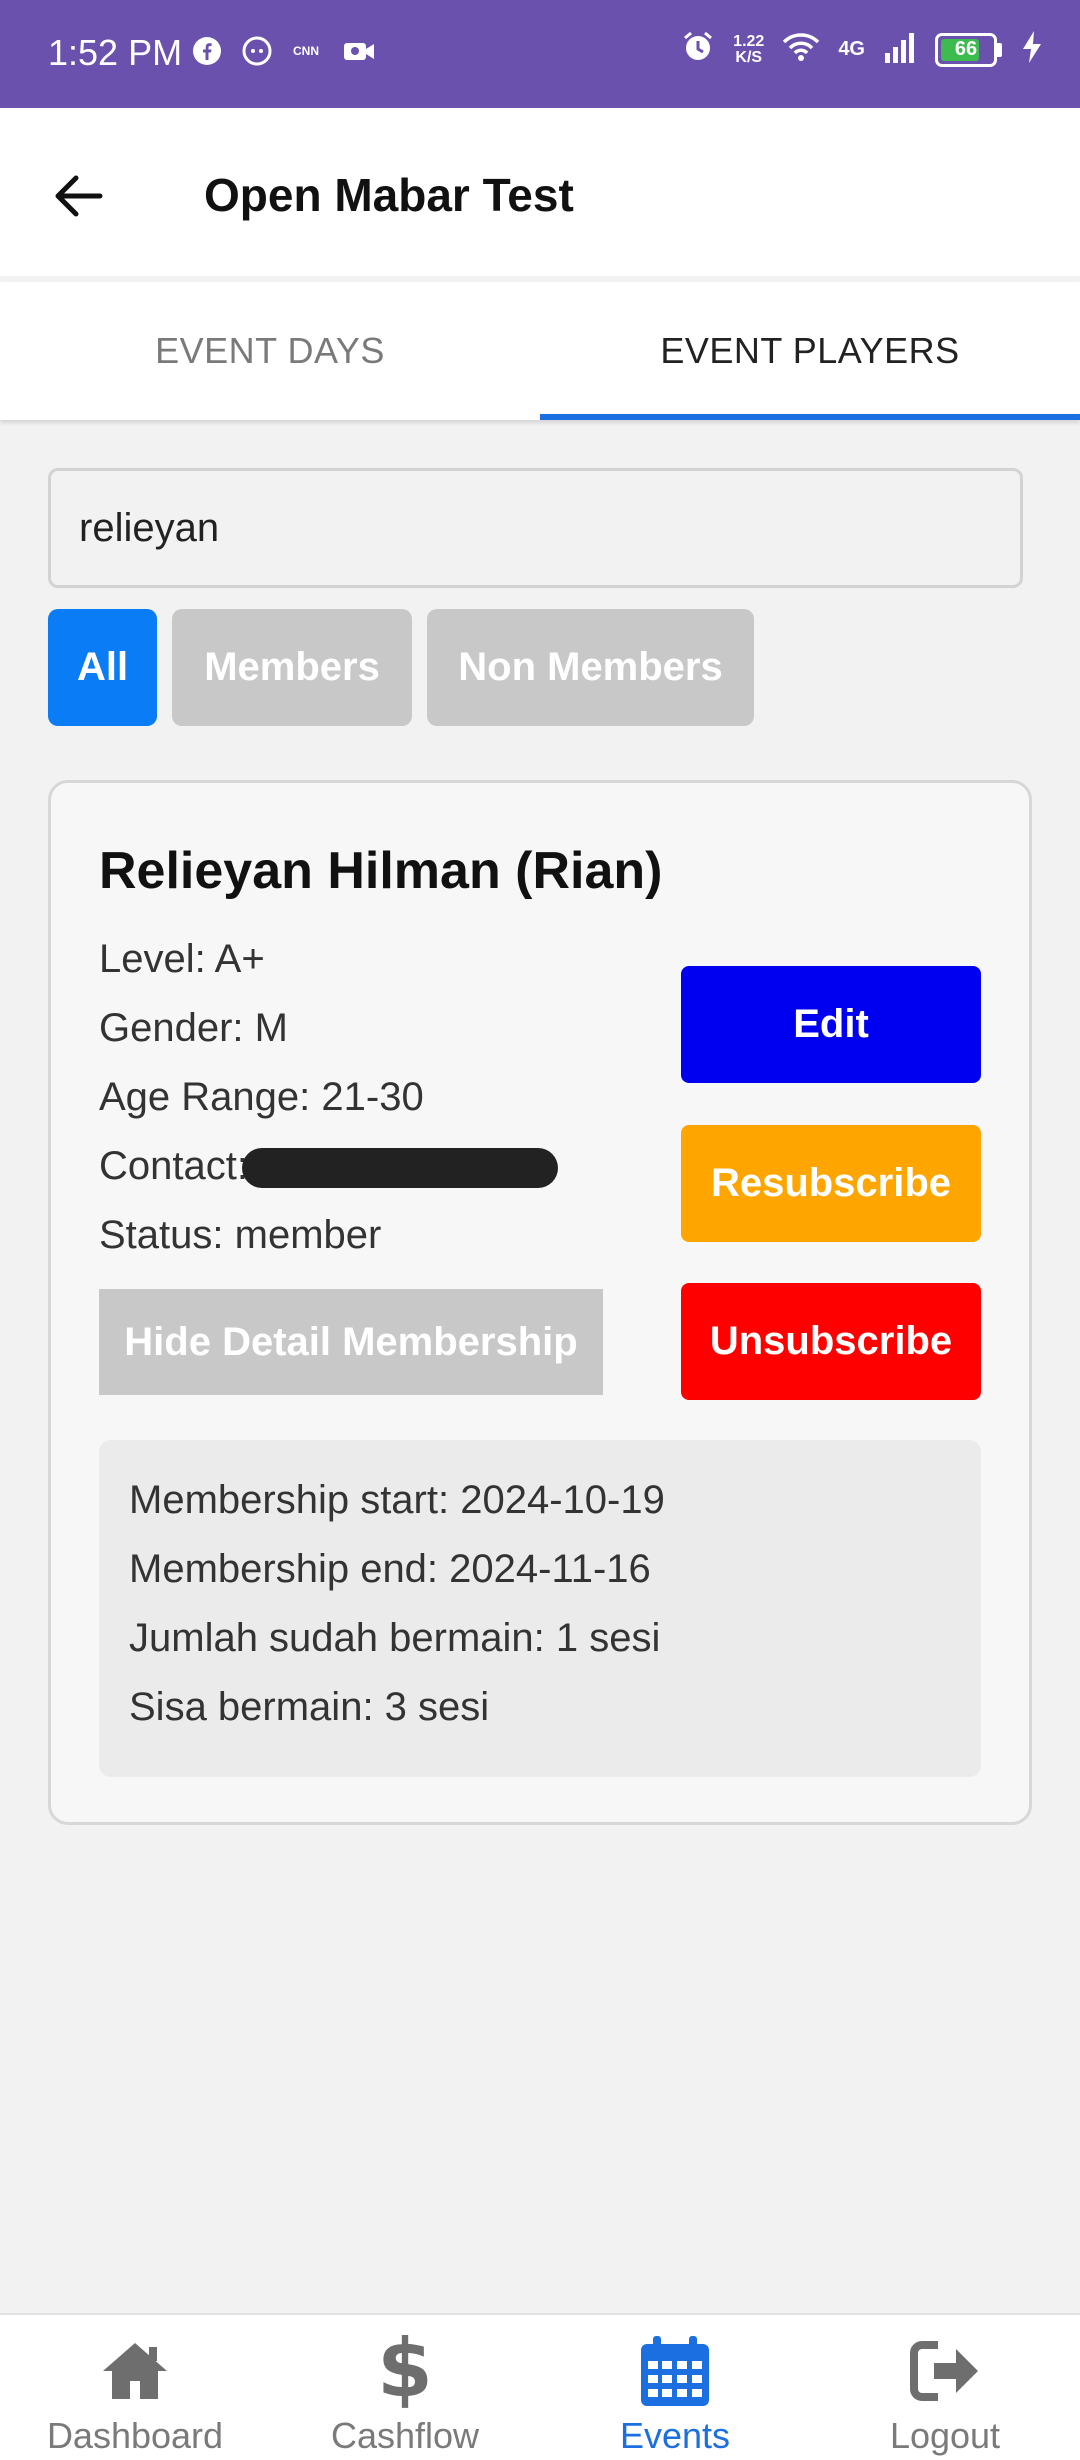 This screenshot has height=2460, width=1080. What do you see at coordinates (358, 51) in the screenshot?
I see `video-camera-icon` at bounding box center [358, 51].